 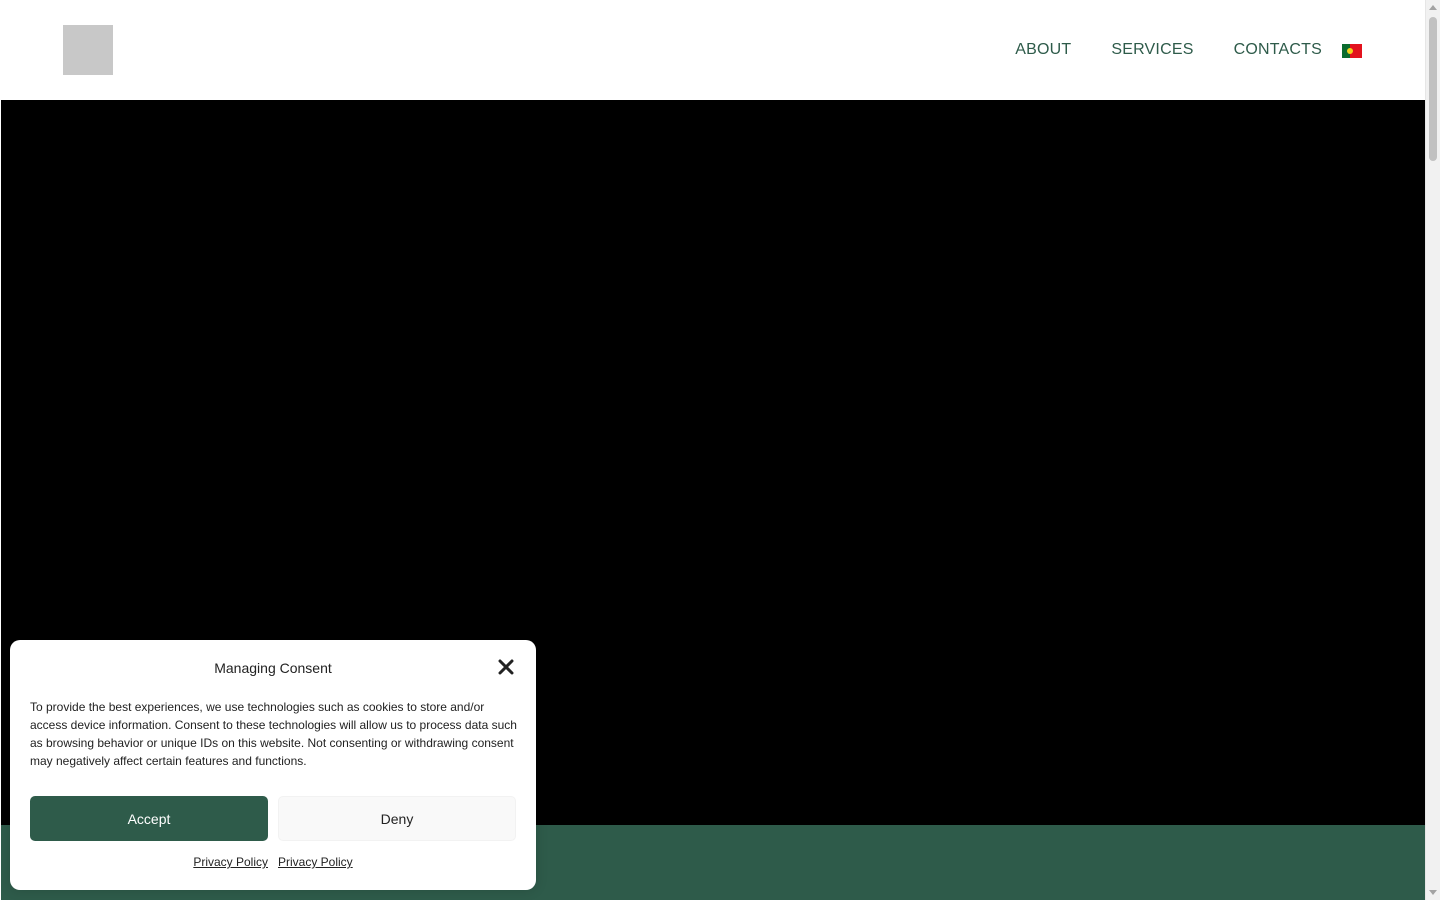 I want to click on deny-button: Deny, so click(x=397, y=818).